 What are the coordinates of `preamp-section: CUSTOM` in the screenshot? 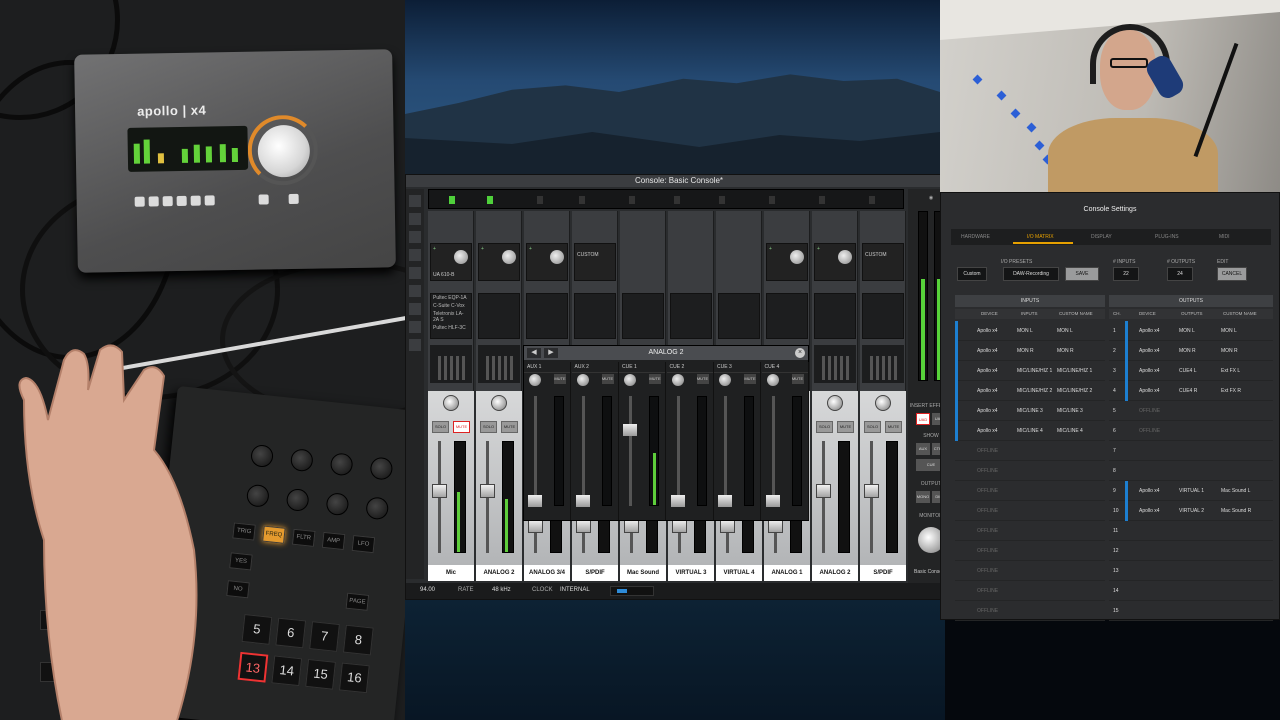 It's located at (883, 262).